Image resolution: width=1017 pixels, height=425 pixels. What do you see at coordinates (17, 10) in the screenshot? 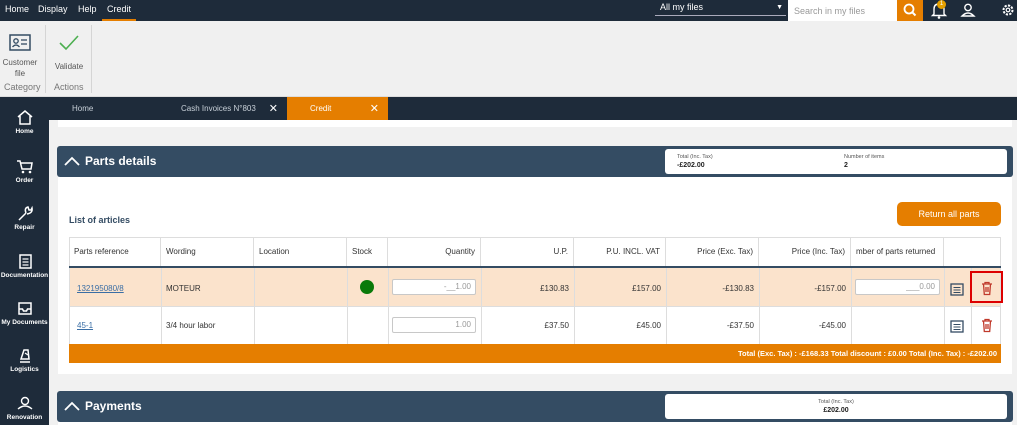
I see `menu-home: Home` at bounding box center [17, 10].